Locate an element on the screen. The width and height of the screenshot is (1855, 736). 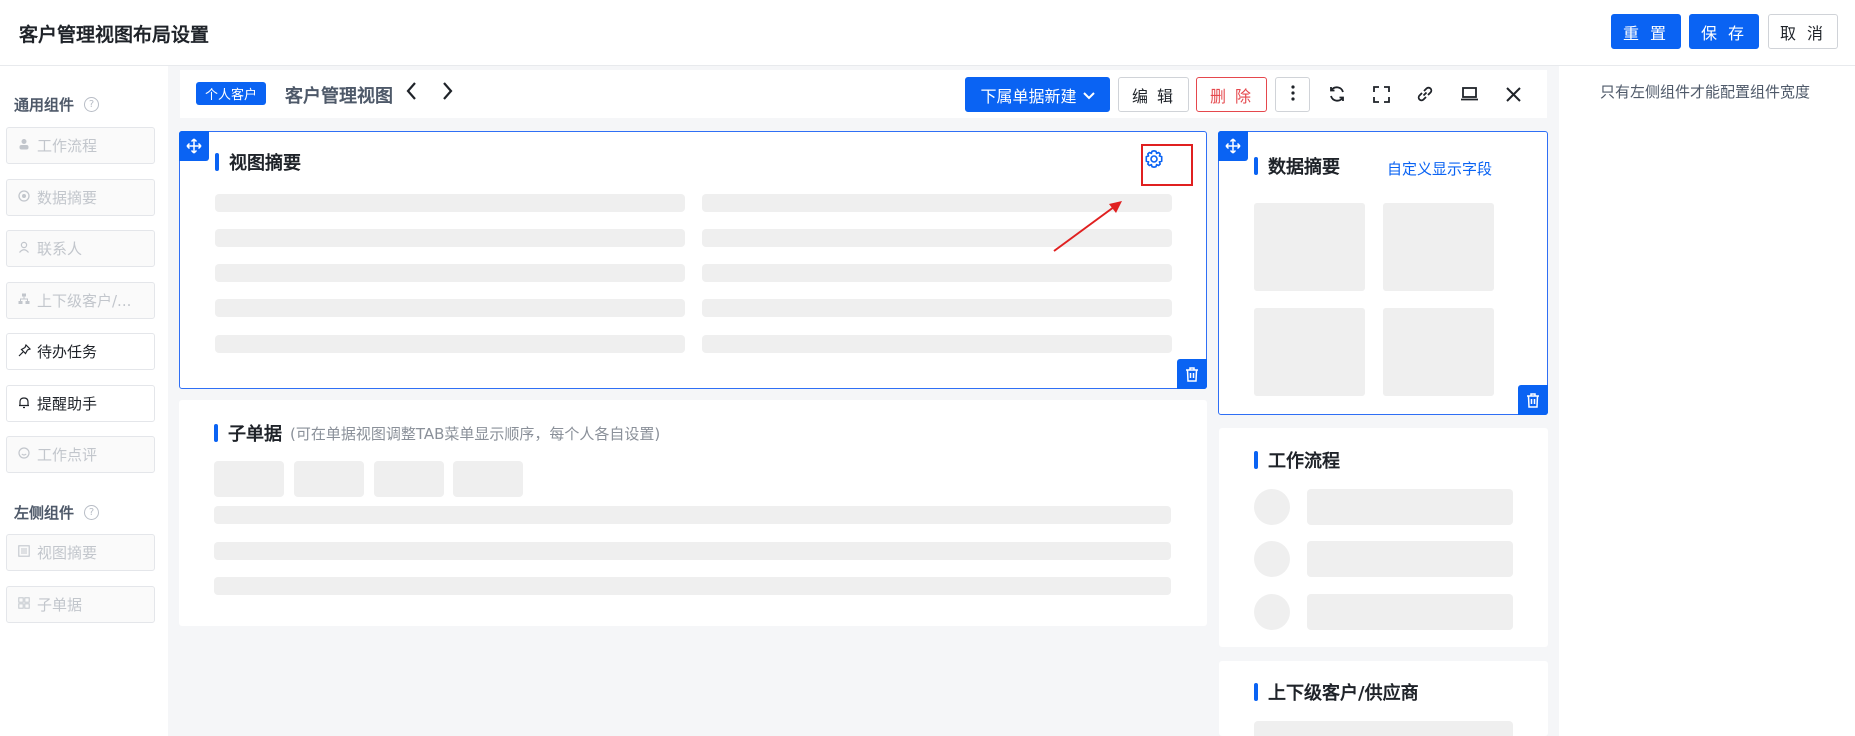
hierarchy-card: 上下级客户/供应商 is located at coordinates (1383, 698).